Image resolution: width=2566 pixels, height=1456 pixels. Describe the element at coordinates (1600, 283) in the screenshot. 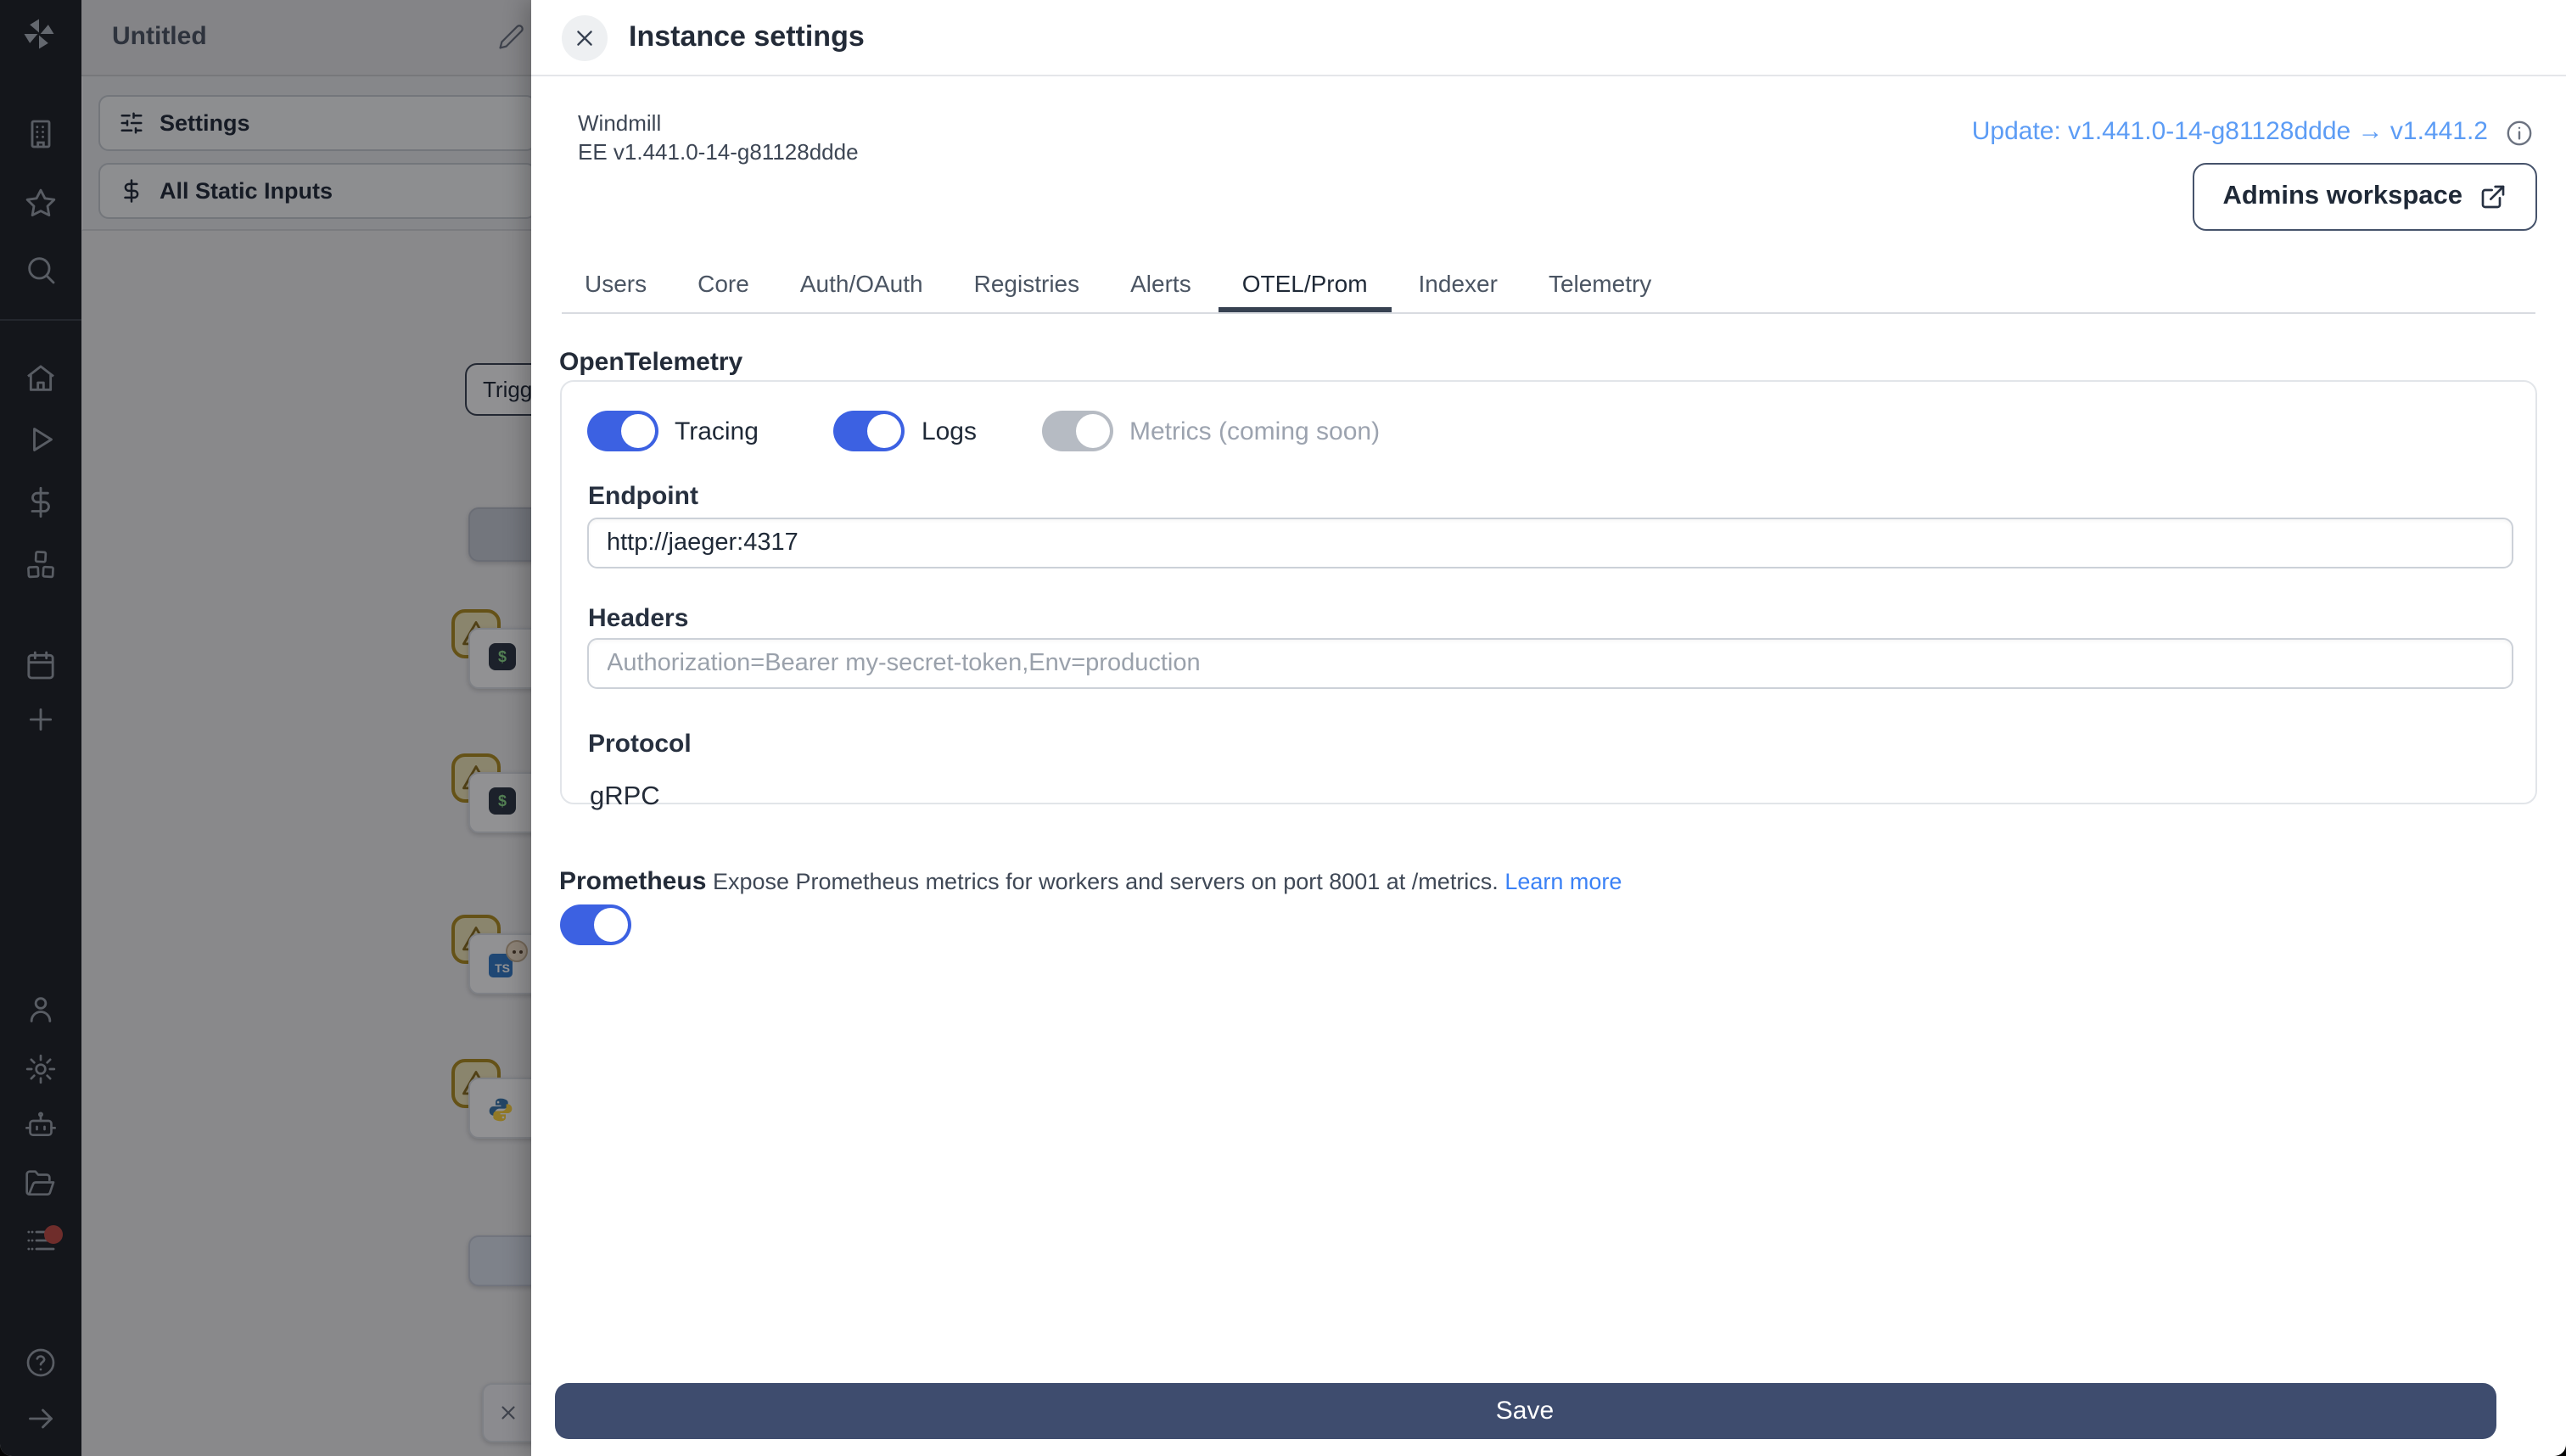

I see `tab-telemetry: Telemetry` at that location.